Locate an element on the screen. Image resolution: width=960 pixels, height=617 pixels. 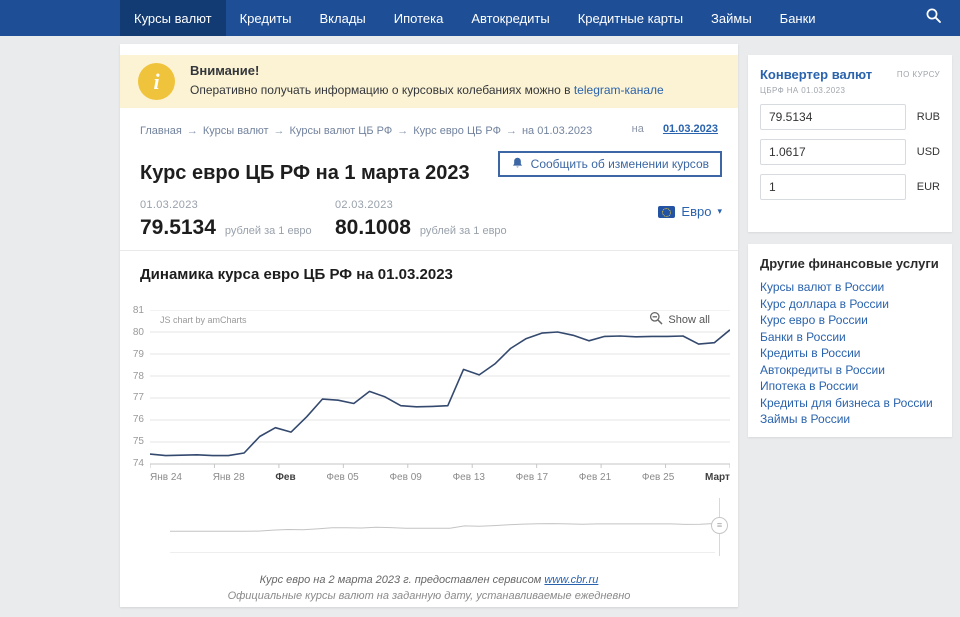
page-title: Курс евро ЦБ РФ на 1 марта 2023 is located at coordinates (305, 173).